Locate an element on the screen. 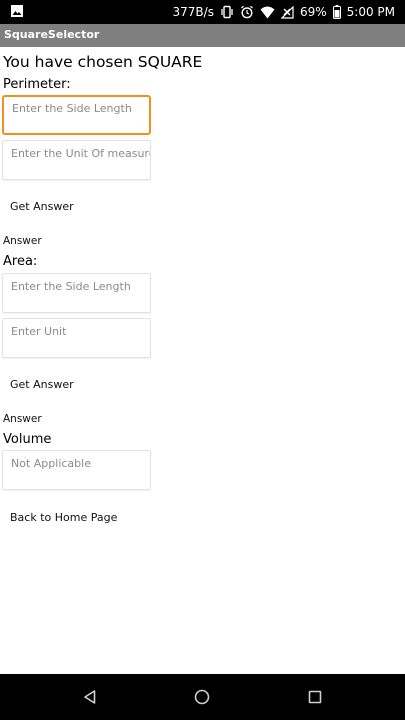 The height and width of the screenshot is (720, 405). perimeter-side-input is located at coordinates (76, 115).